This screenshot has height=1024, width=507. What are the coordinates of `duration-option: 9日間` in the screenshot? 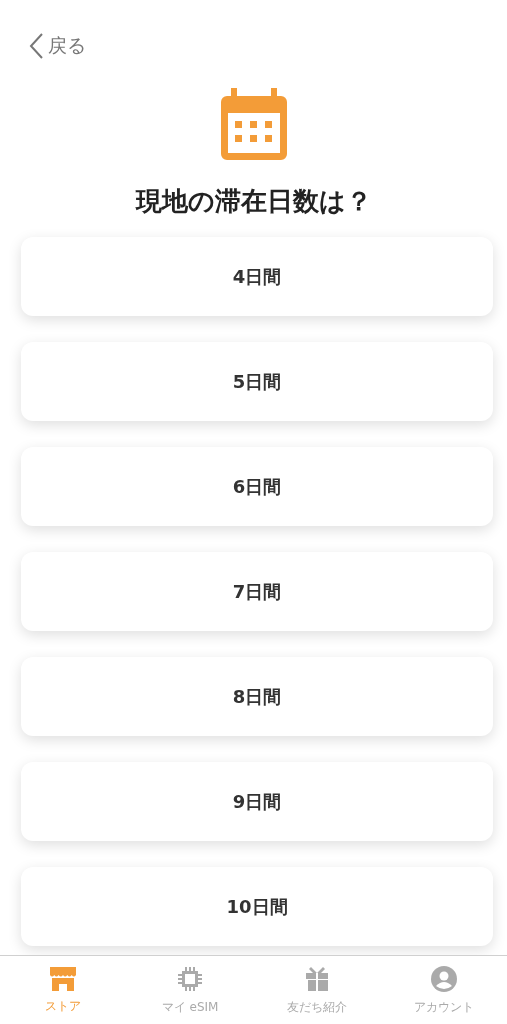 It's located at (257, 801).